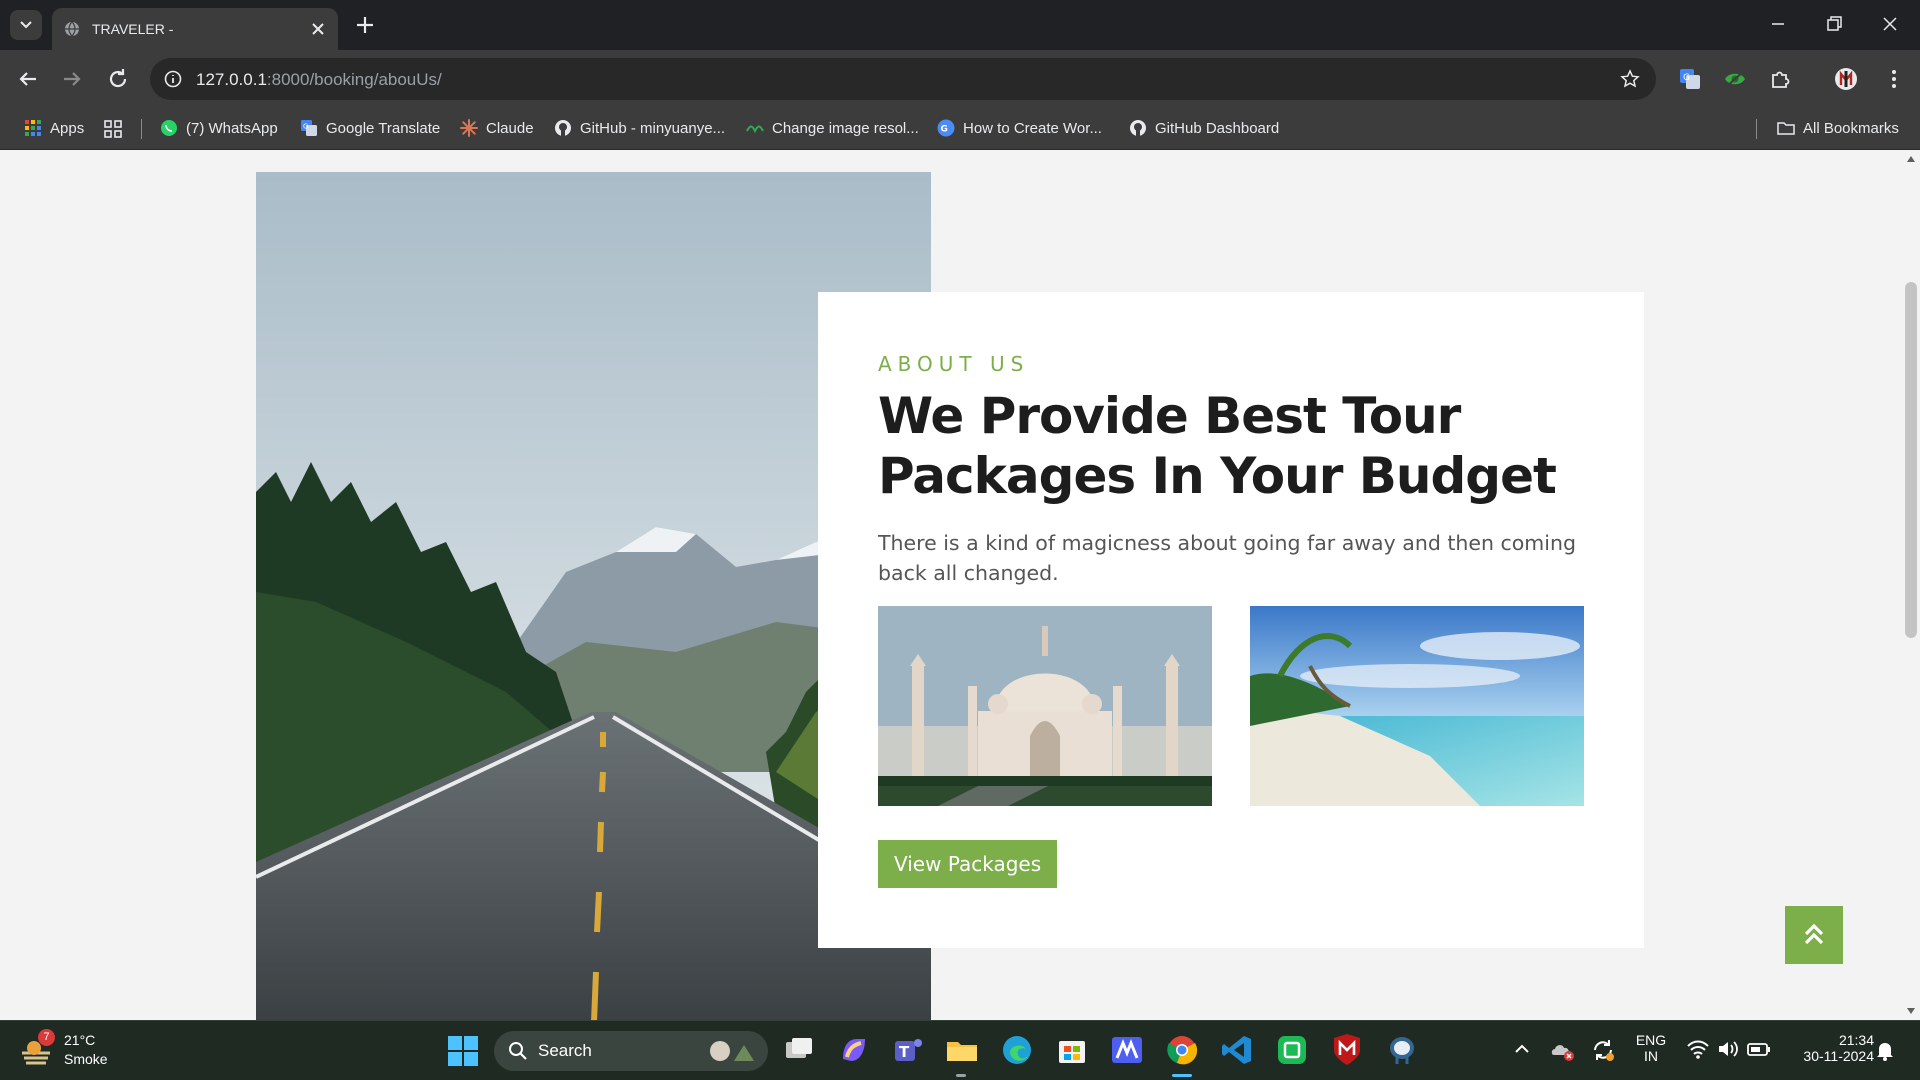  I want to click on volume-icon, so click(1728, 1049).